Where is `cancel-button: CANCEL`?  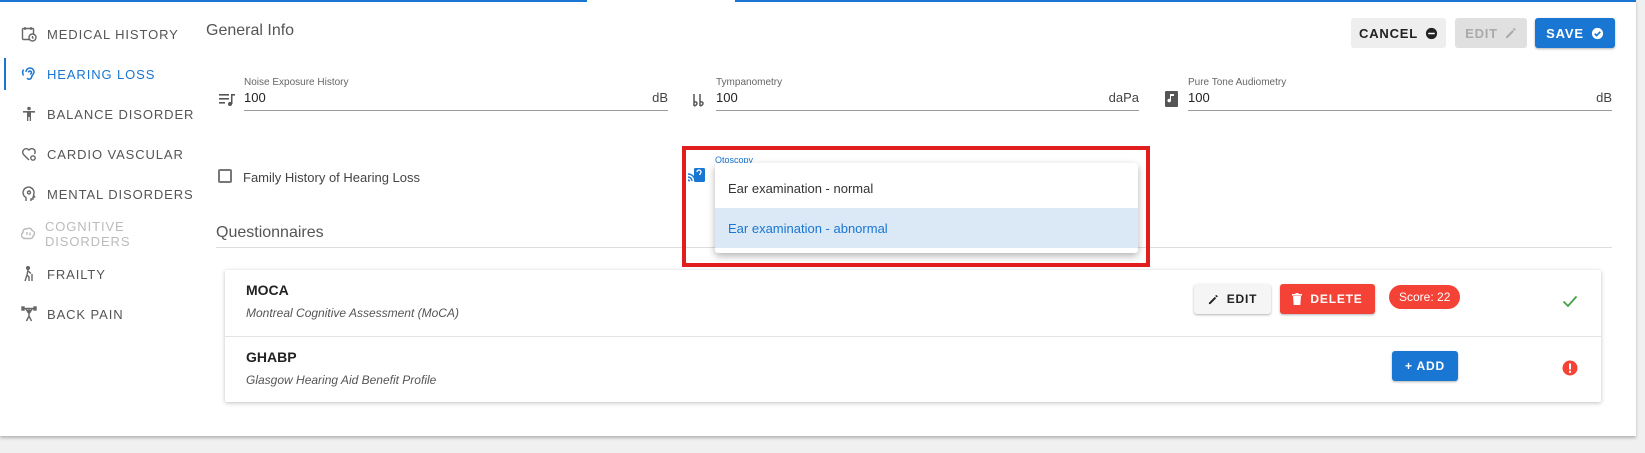
cancel-button: CANCEL is located at coordinates (1398, 33).